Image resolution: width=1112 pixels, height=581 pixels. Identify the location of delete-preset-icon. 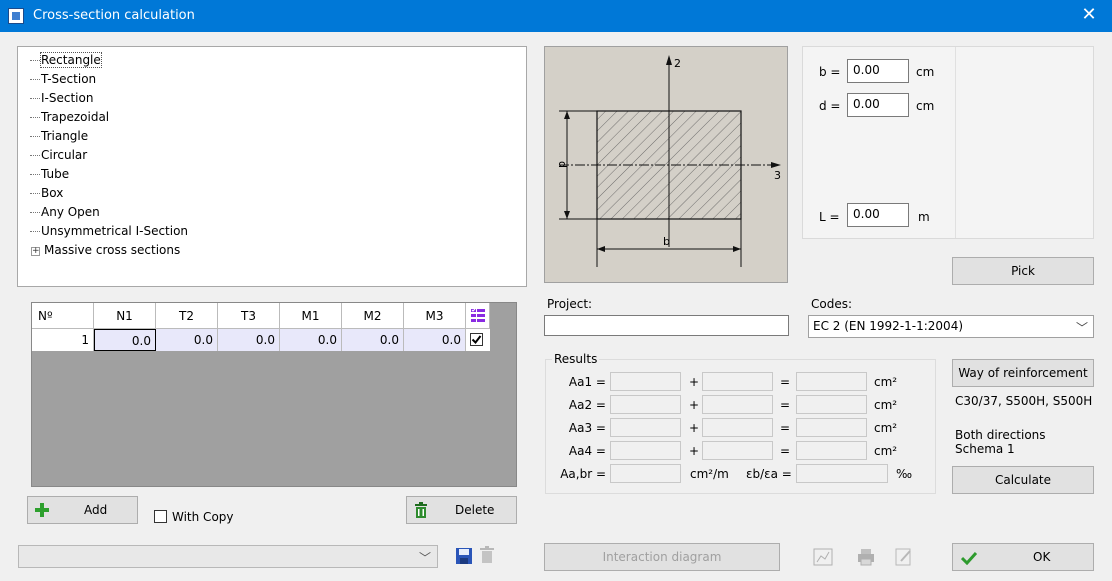
(487, 555).